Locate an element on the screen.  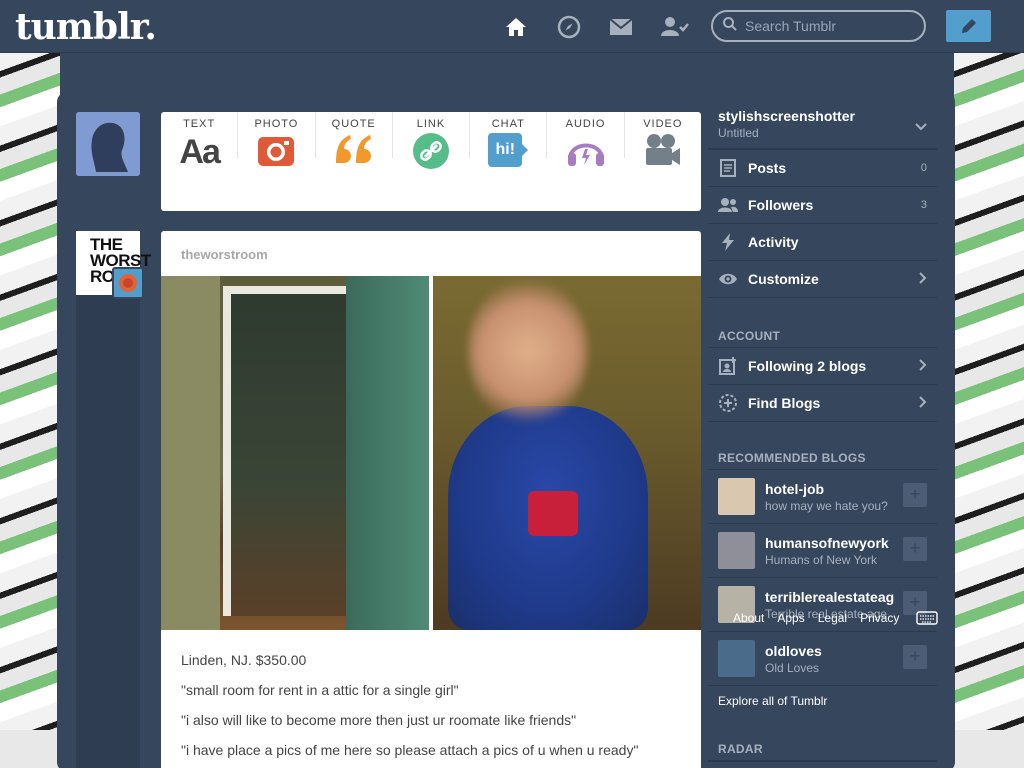
sidebar-item-label: Followers is located at coordinates (781, 205).